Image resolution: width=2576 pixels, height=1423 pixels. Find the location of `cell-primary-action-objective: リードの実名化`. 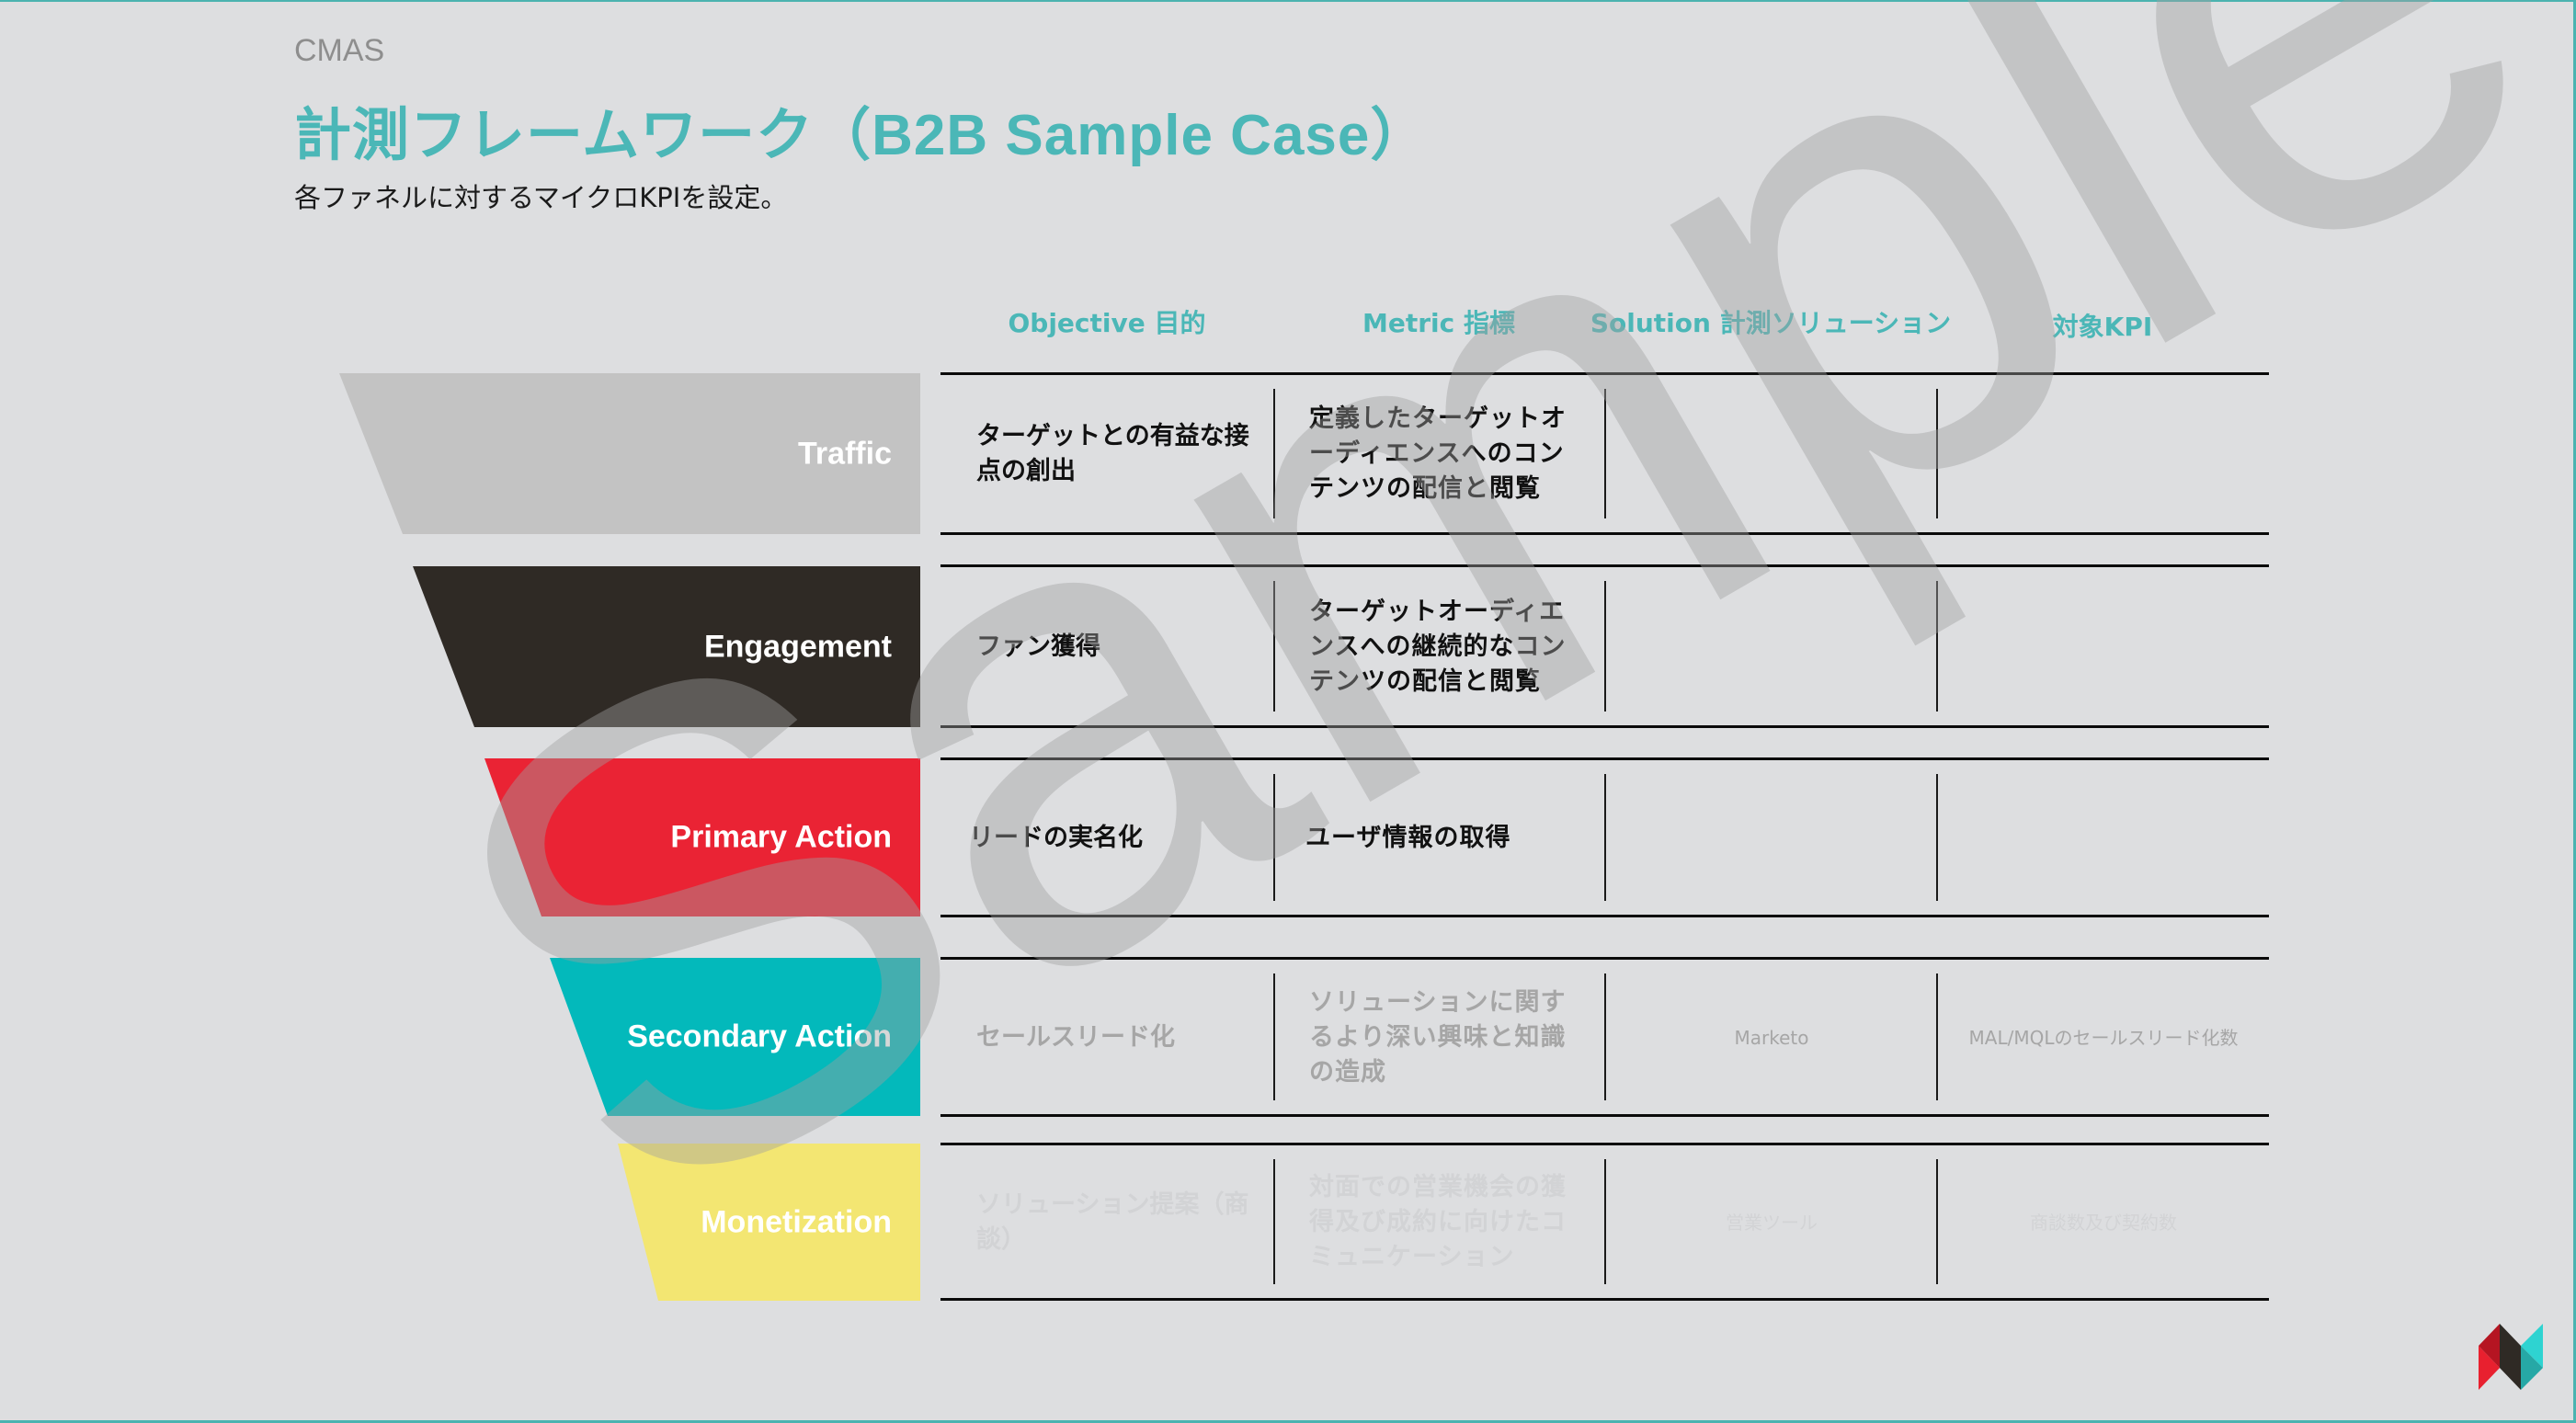

cell-primary-action-objective: リードの実名化 is located at coordinates (1056, 838).